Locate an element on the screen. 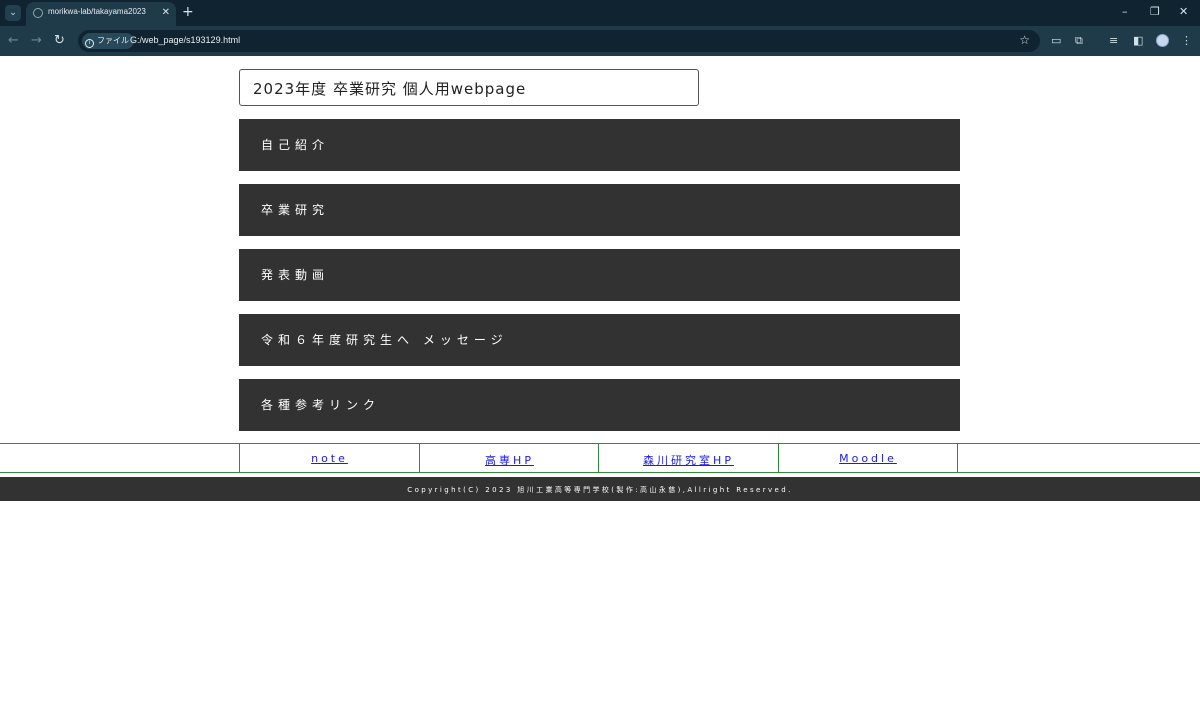  link-cell-note: note is located at coordinates (329, 458).